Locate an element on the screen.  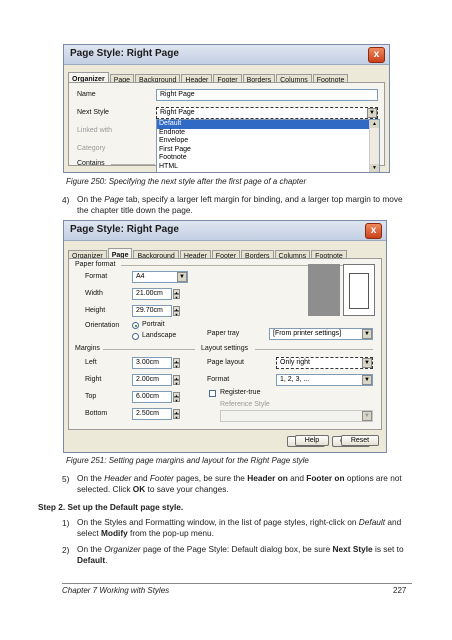
height-label: Height is located at coordinates (95, 310).